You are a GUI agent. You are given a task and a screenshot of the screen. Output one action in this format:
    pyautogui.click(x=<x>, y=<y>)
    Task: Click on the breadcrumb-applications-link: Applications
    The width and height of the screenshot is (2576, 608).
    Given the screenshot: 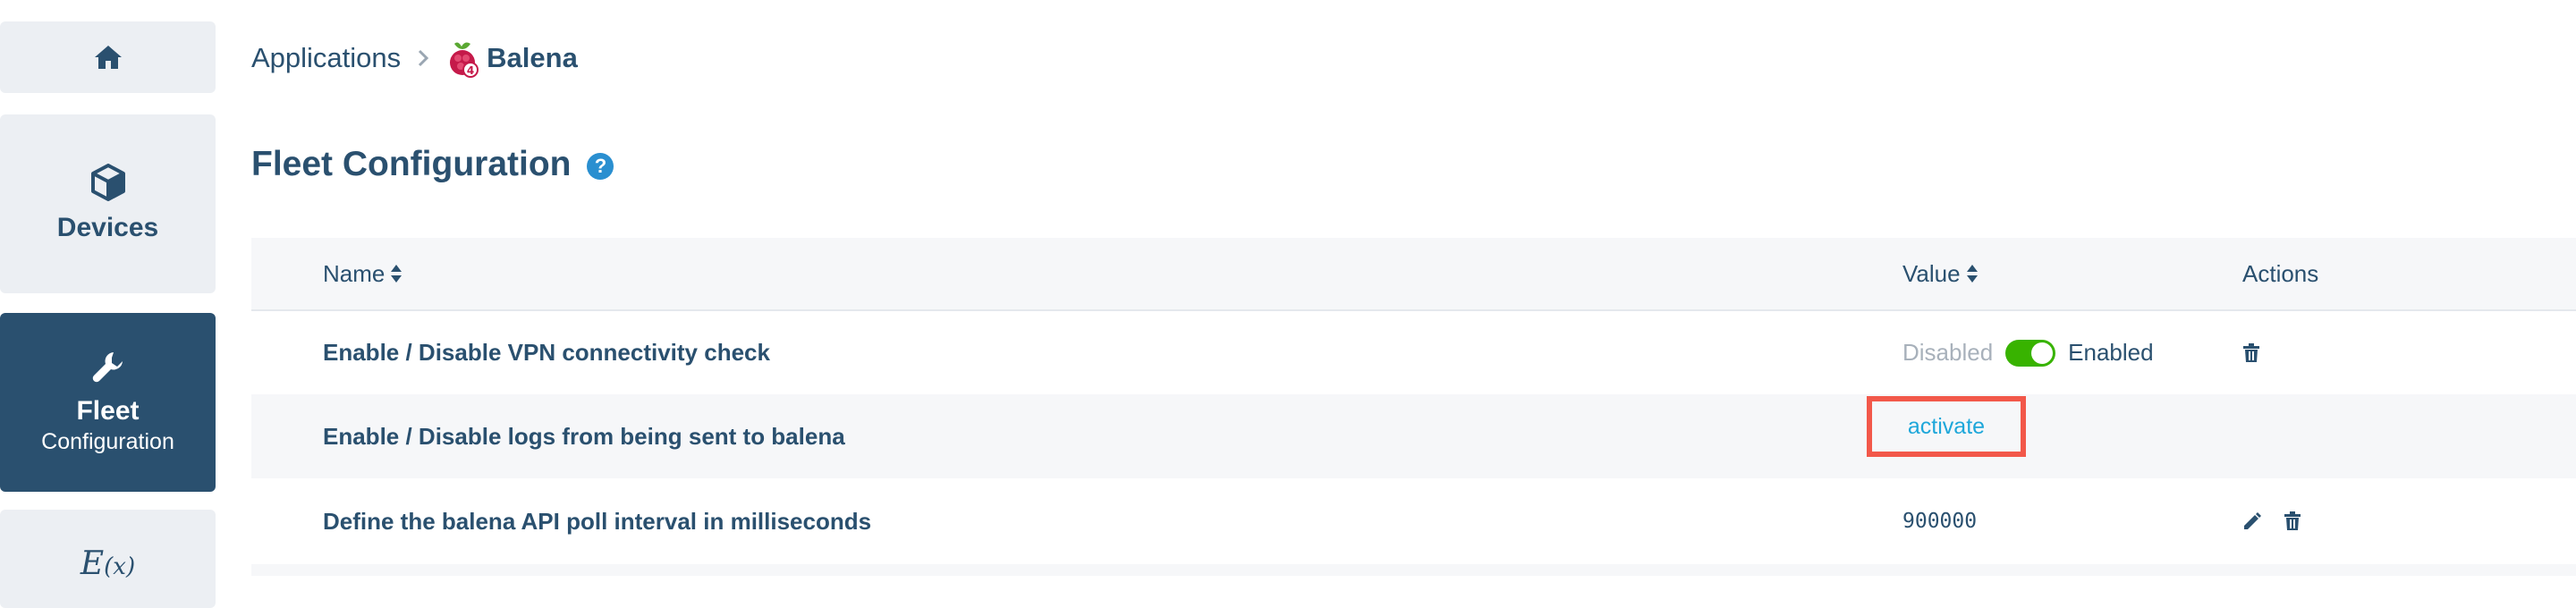 What is the action you would take?
    pyautogui.click(x=326, y=58)
    